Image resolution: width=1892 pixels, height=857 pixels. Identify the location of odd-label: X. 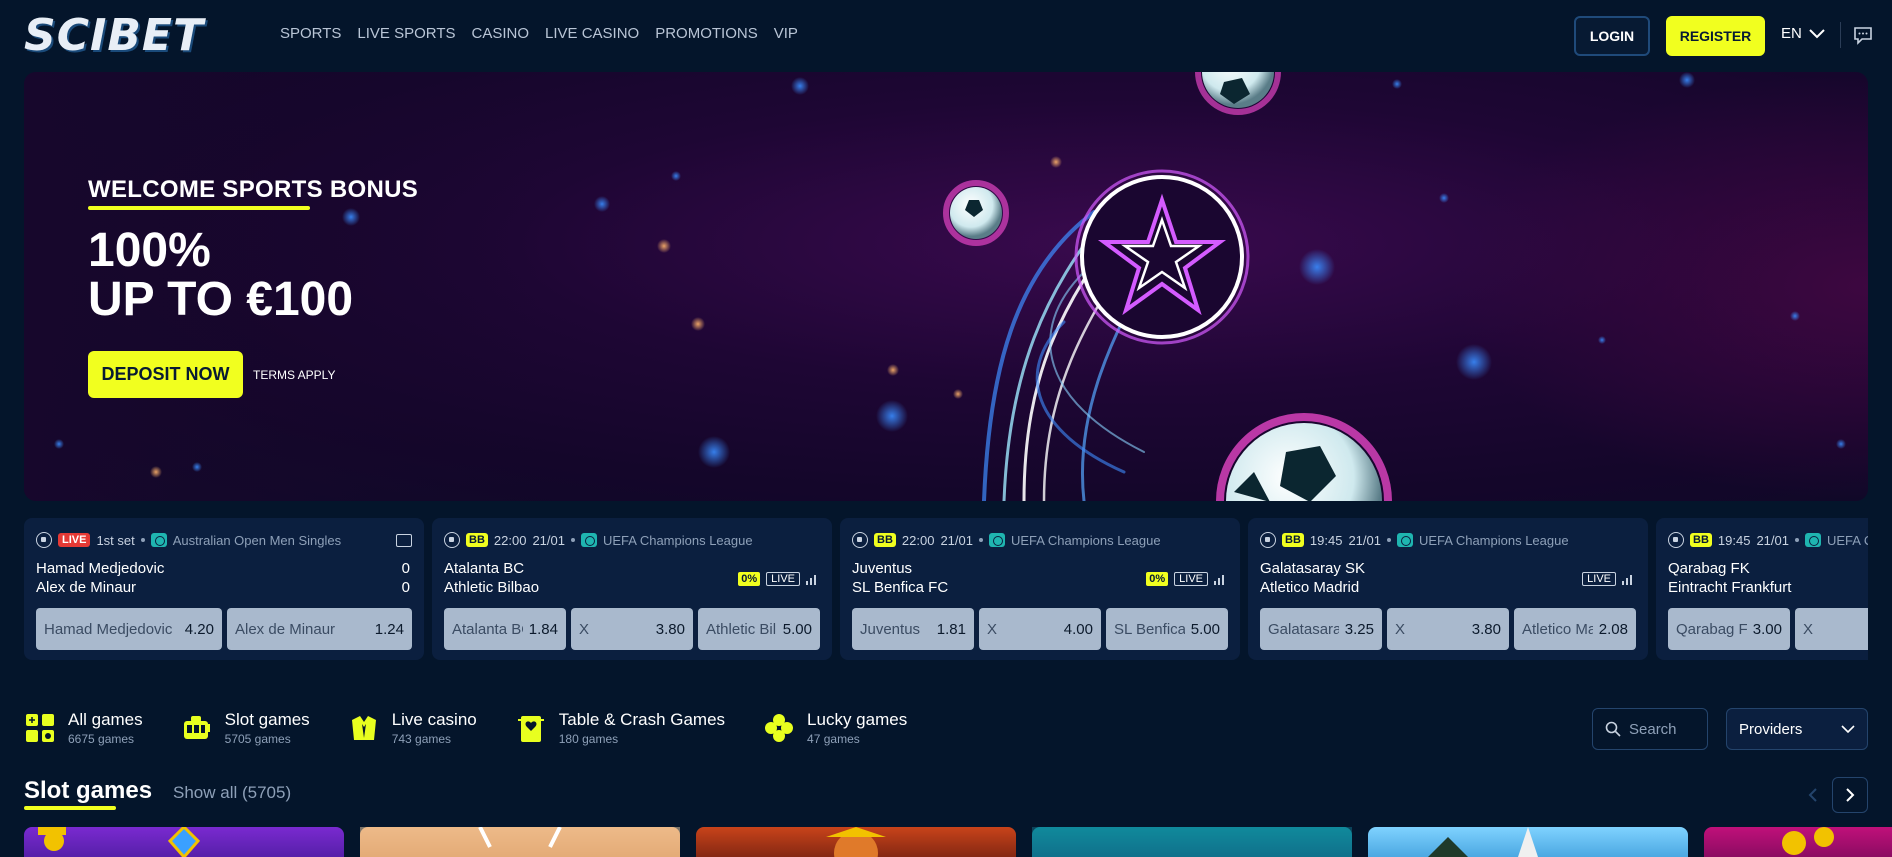
(584, 629).